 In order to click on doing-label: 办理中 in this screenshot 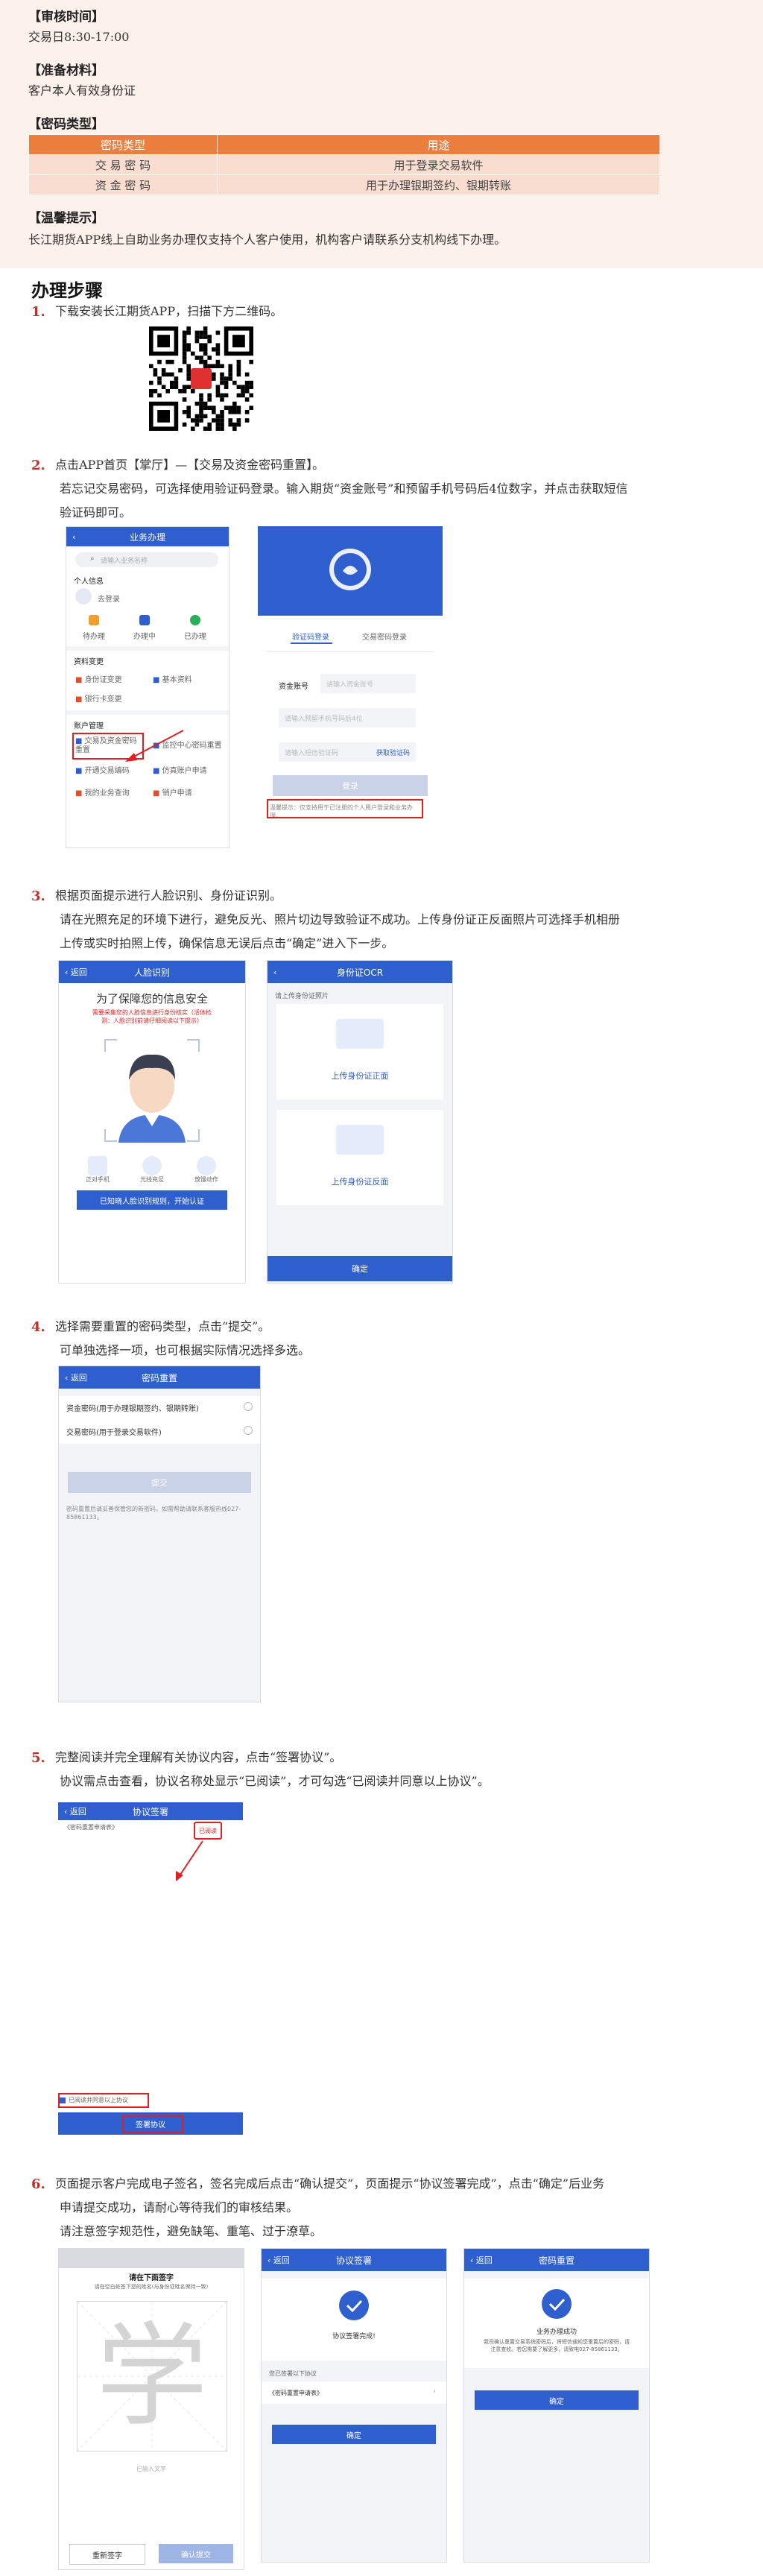, I will do `click(144, 635)`.